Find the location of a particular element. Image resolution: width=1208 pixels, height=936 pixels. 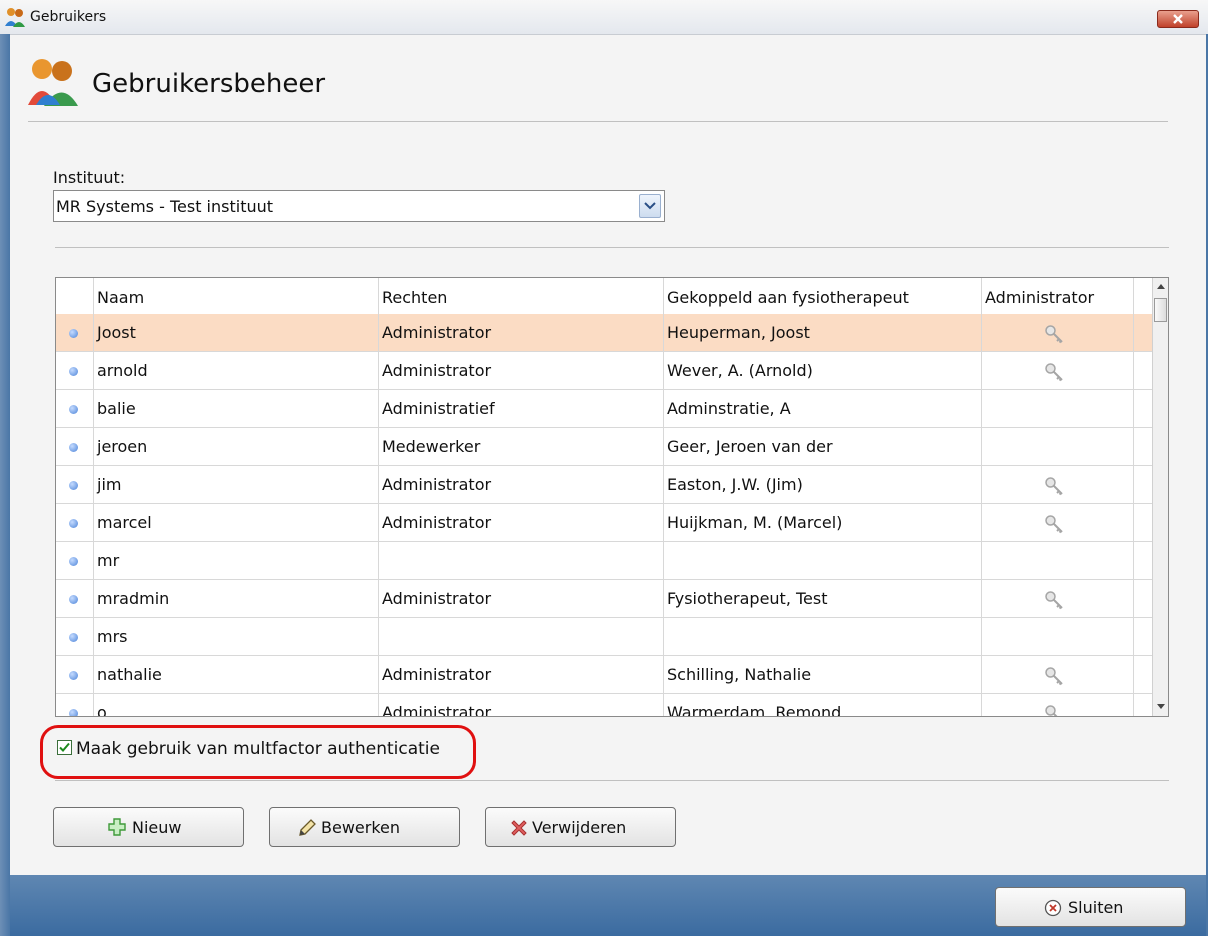

cell-naam: mr is located at coordinates (236, 561).